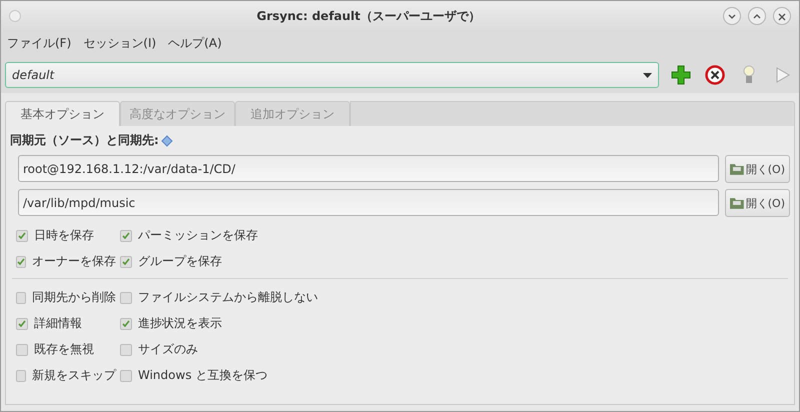  I want to click on delete-button, so click(715, 75).